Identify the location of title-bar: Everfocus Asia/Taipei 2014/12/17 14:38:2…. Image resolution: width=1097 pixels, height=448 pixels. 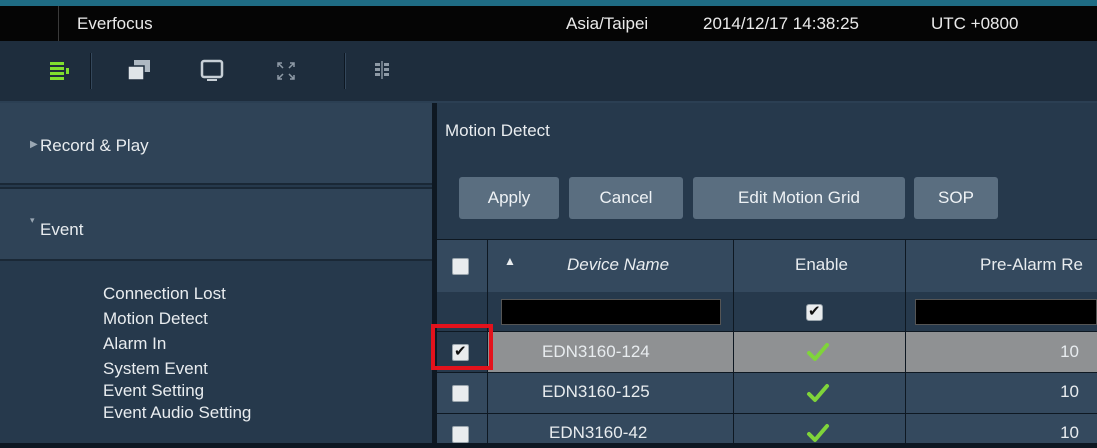
(548, 23).